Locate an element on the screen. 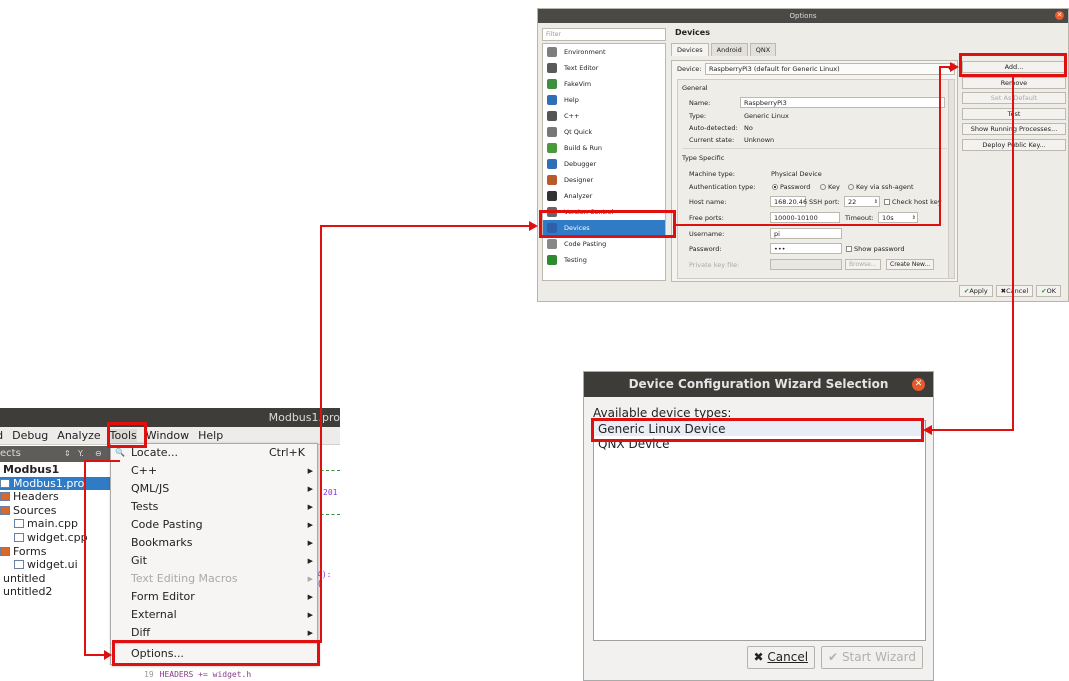 This screenshot has height=681, width=1069. category-debugger: Debugger is located at coordinates (604, 164).